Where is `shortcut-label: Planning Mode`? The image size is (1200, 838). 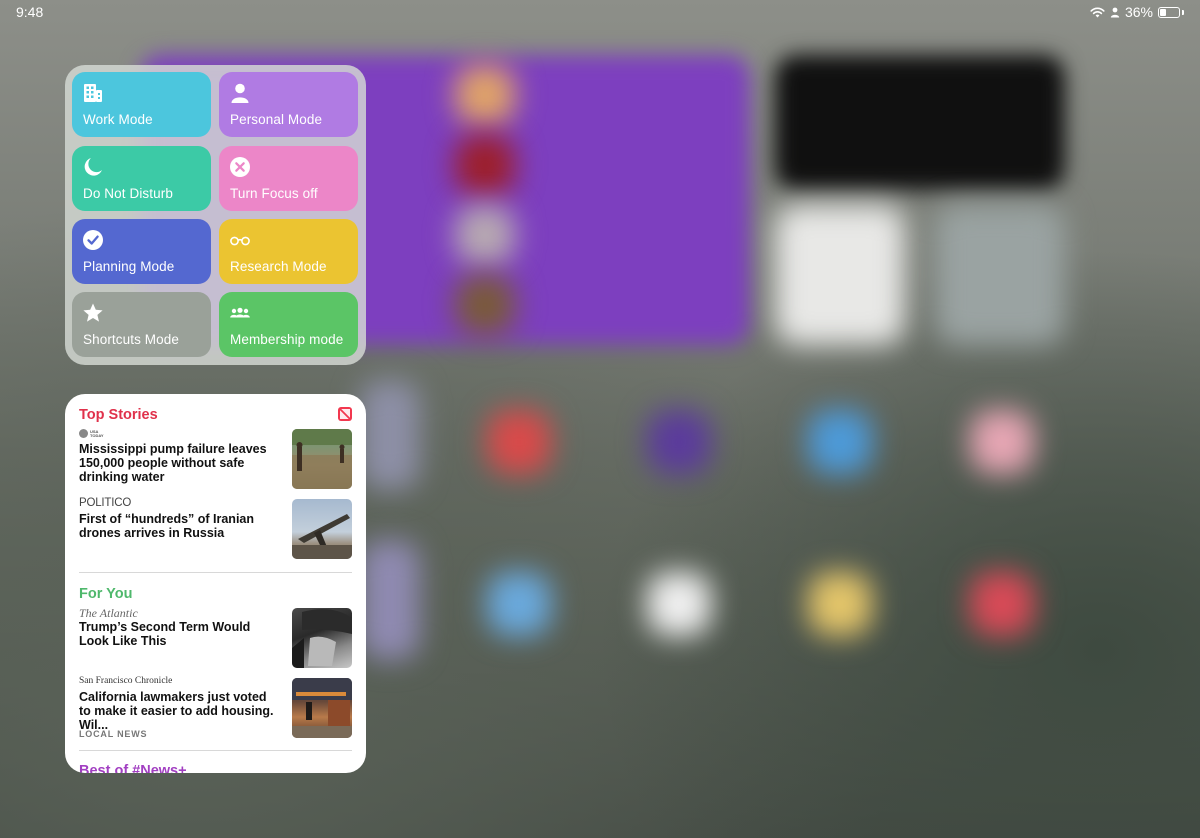 shortcut-label: Planning Mode is located at coordinates (129, 266).